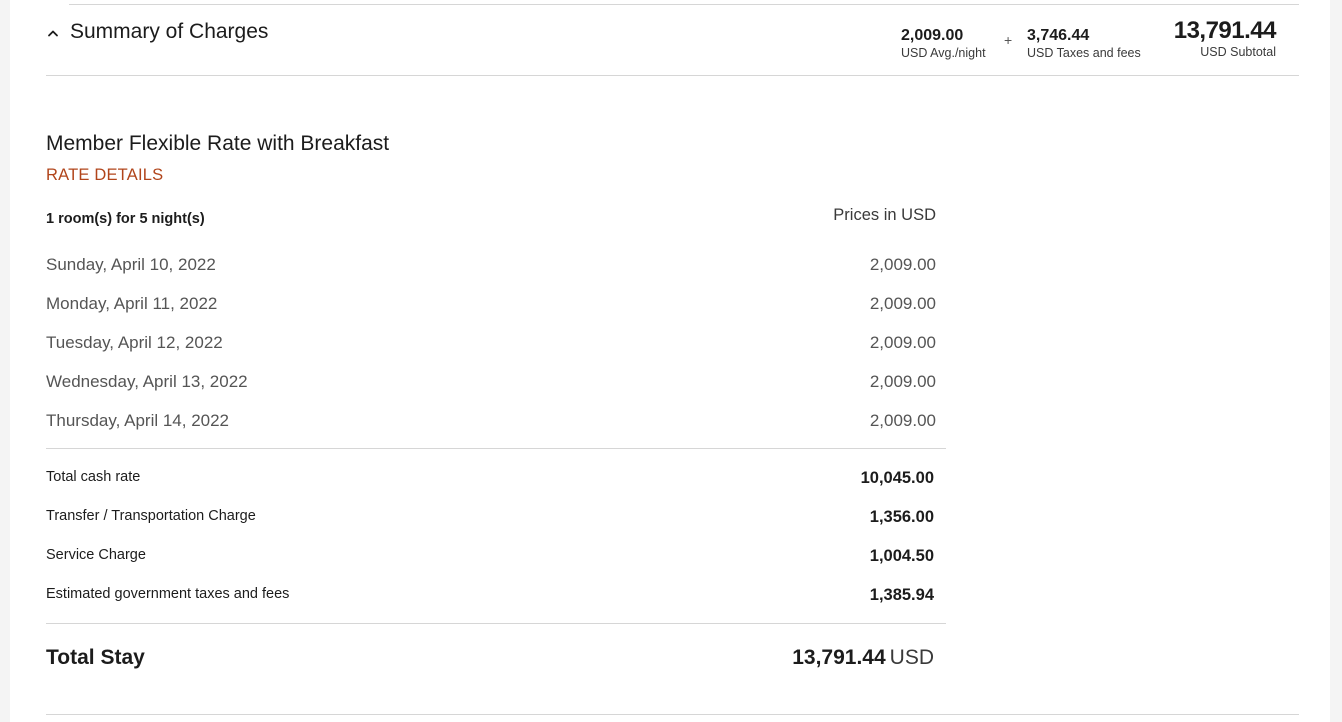  What do you see at coordinates (491, 265) in the screenshot?
I see `night-row: Sunday, April 10, 2022 2,009.00` at bounding box center [491, 265].